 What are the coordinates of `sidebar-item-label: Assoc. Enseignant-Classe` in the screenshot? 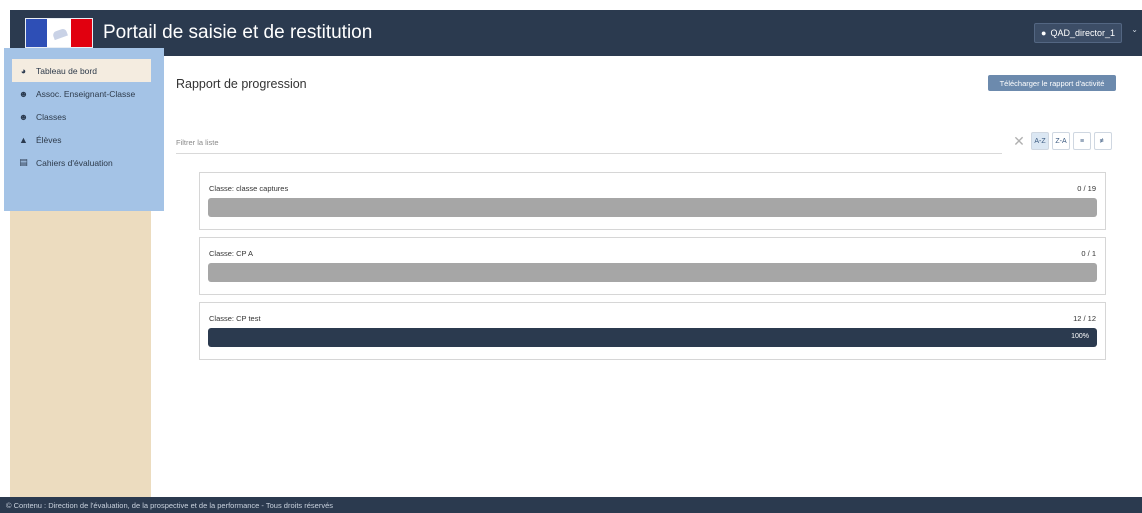 It's located at (86, 93).